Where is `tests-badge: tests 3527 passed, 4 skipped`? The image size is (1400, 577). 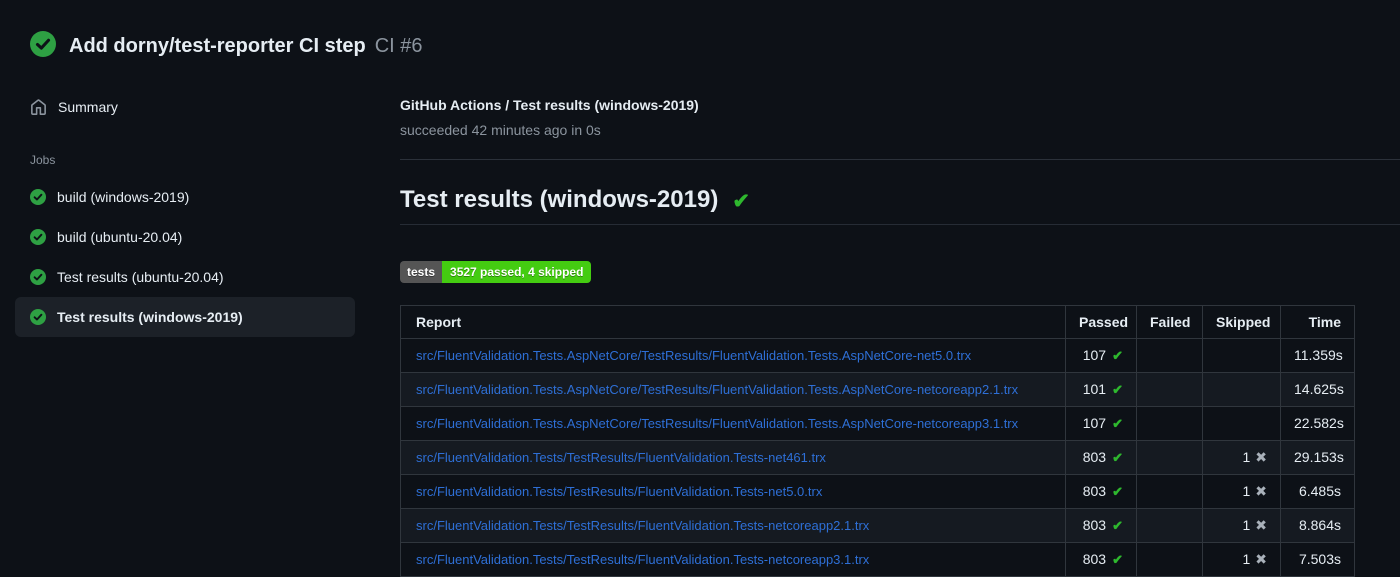 tests-badge: tests 3527 passed, 4 skipped is located at coordinates (496, 271).